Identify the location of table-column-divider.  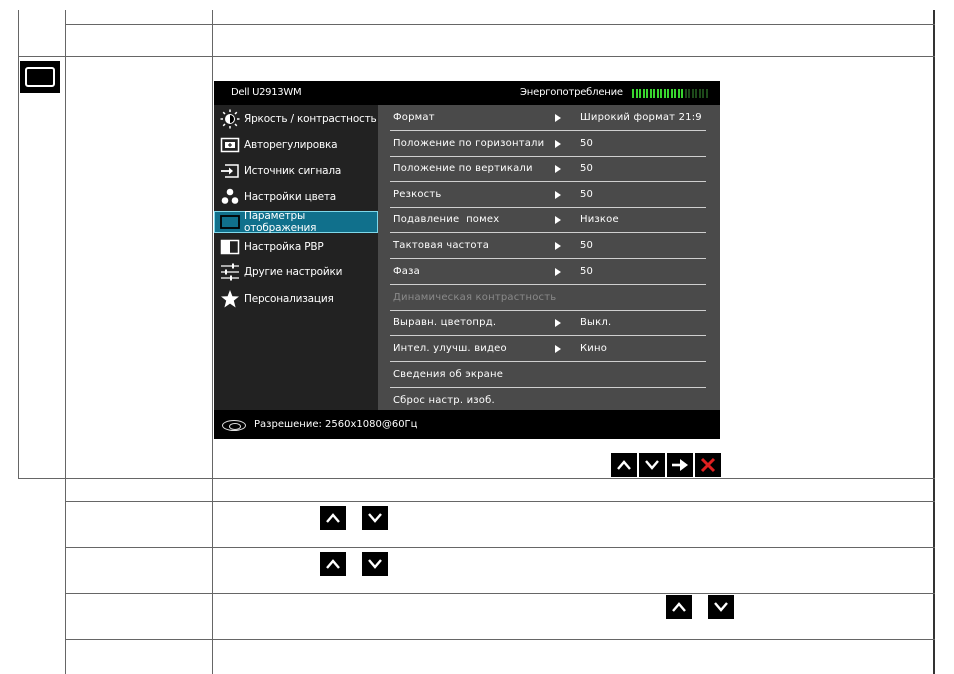
(212, 342).